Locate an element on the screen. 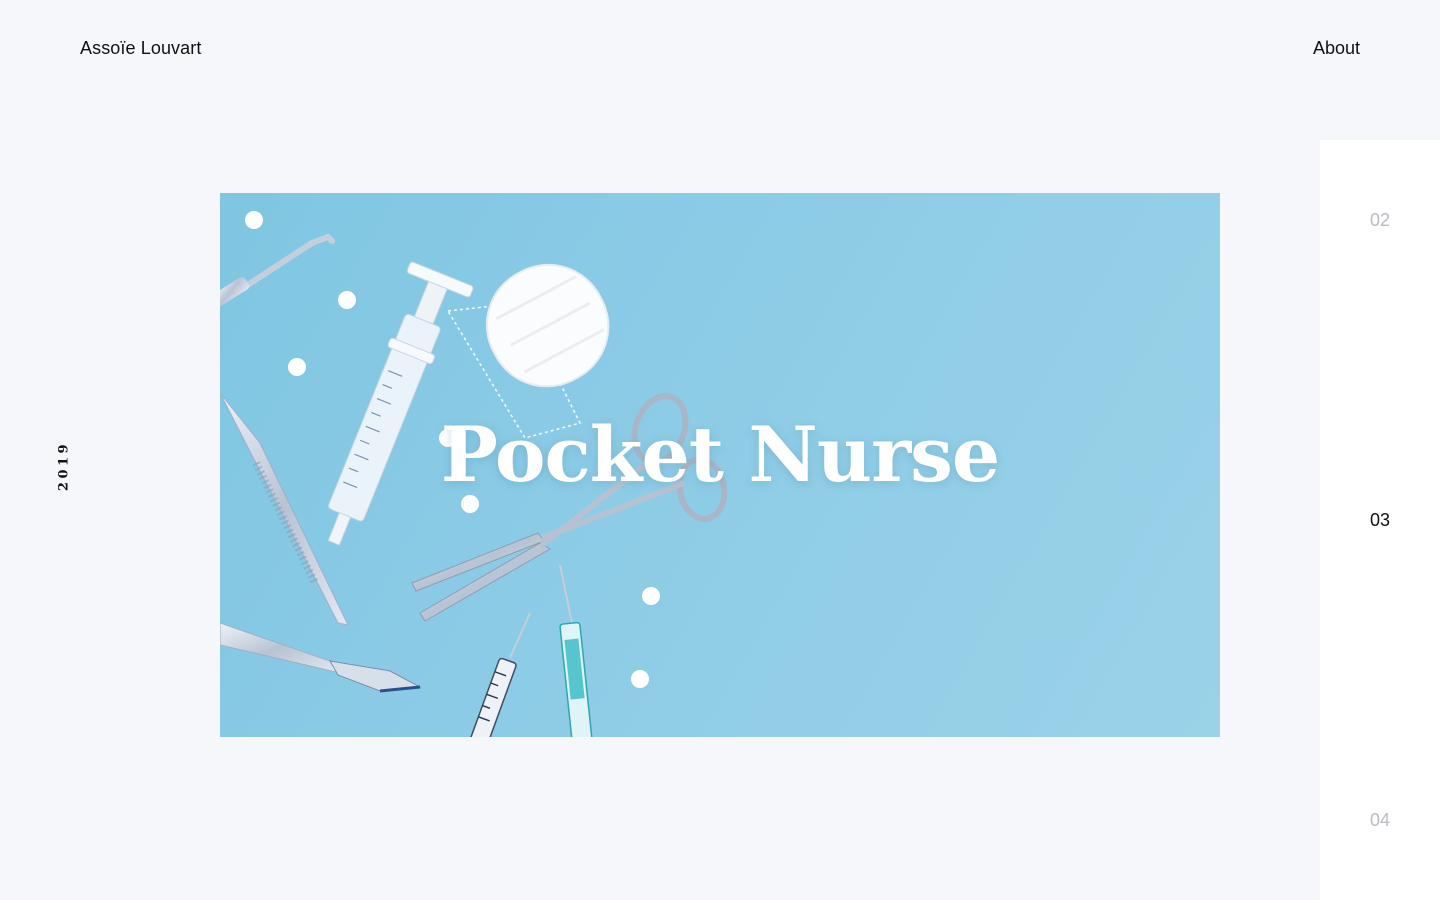 The height and width of the screenshot is (900, 1440). pager-item-04: 04 is located at coordinates (1380, 820).